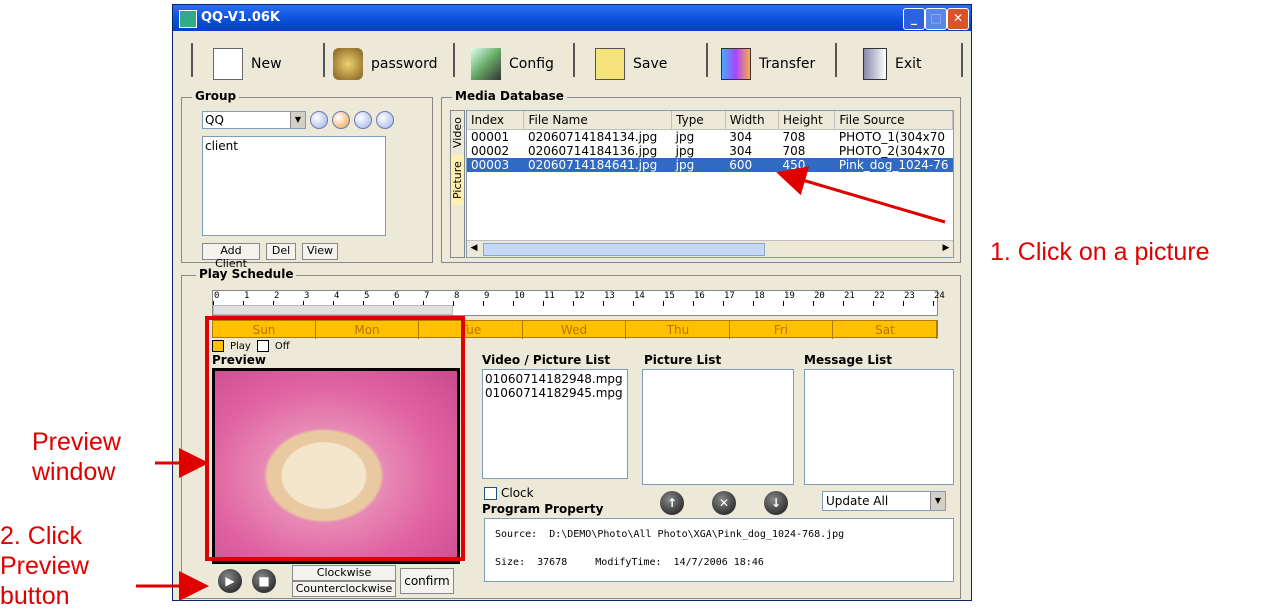 This screenshot has height=611, width=1279. I want to click on annotation-preview-window-line2: window, so click(74, 472).